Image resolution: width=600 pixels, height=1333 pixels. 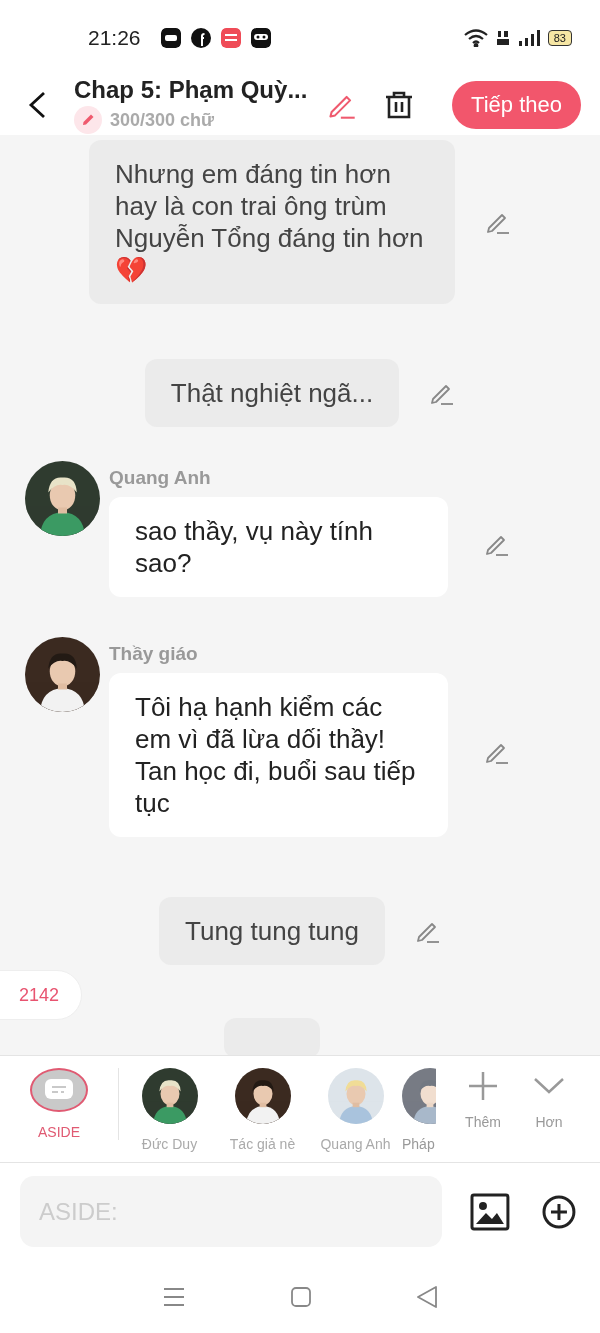 What do you see at coordinates (262, 1110) in the screenshot?
I see `character-option: Tác giả nè` at bounding box center [262, 1110].